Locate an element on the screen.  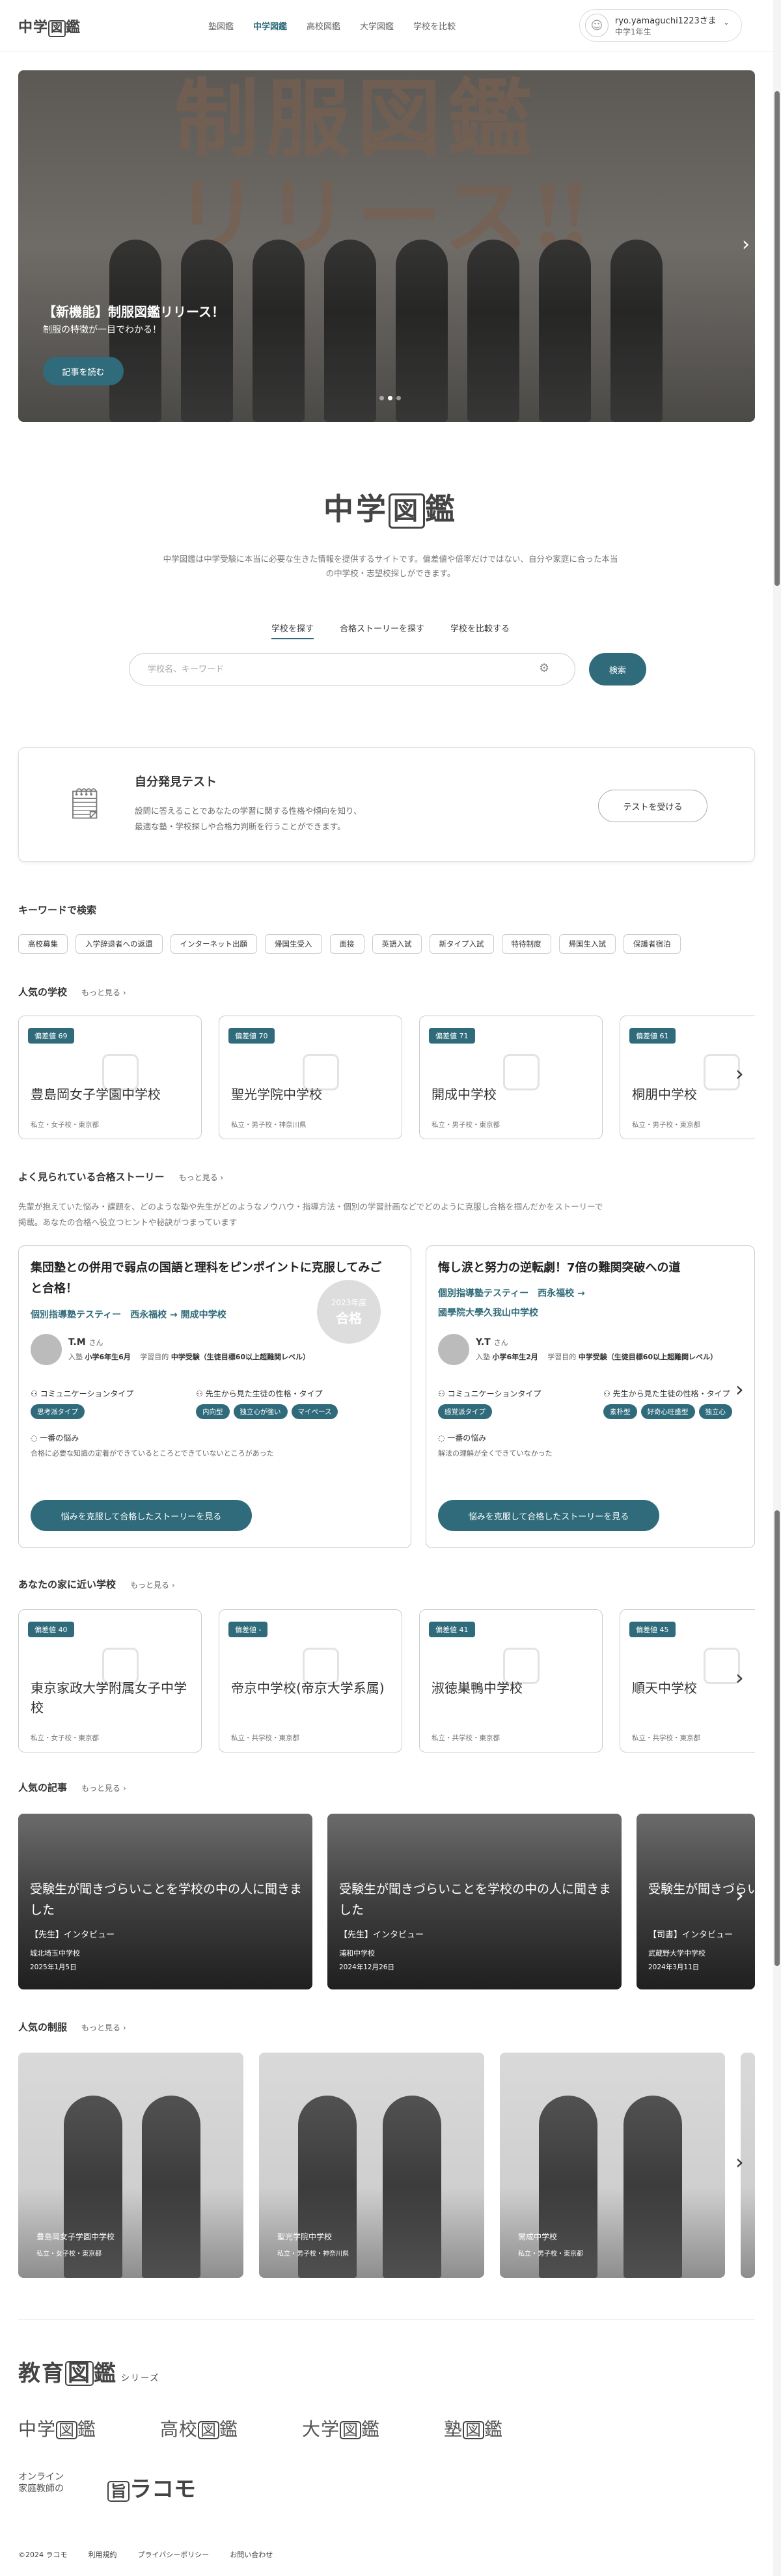
nav-chugaku: 中学図鑑 is located at coordinates (270, 26).